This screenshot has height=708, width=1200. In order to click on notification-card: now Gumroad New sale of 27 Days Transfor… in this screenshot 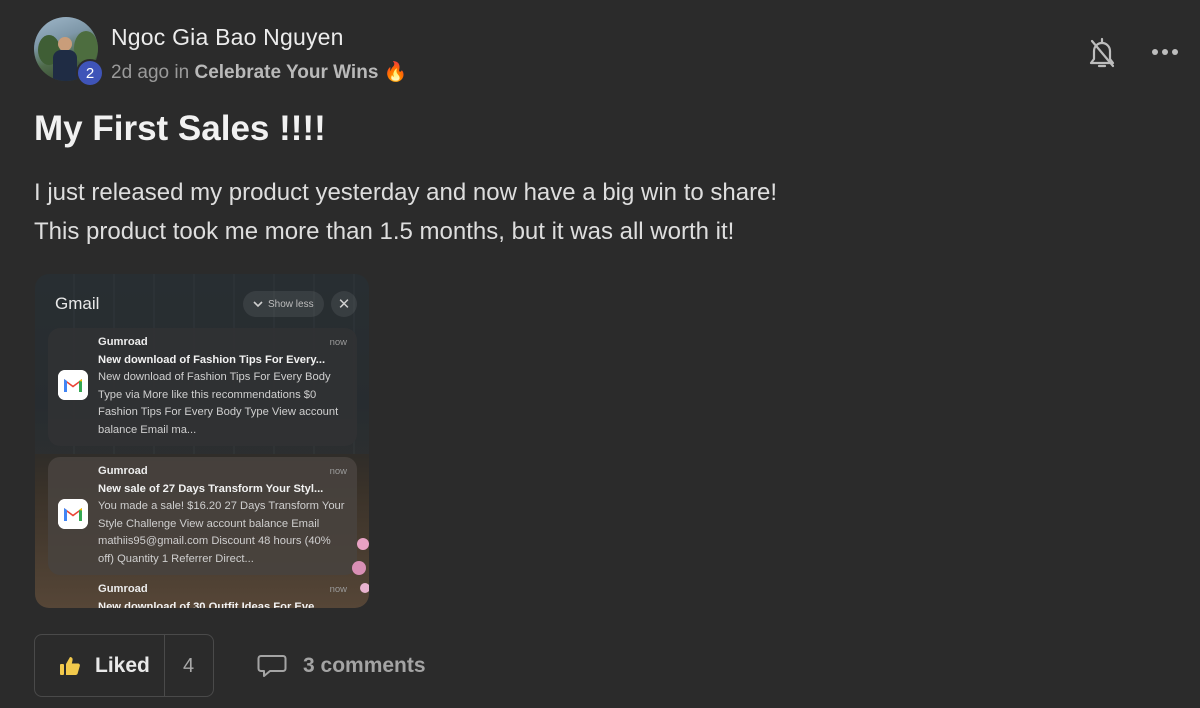, I will do `click(202, 516)`.